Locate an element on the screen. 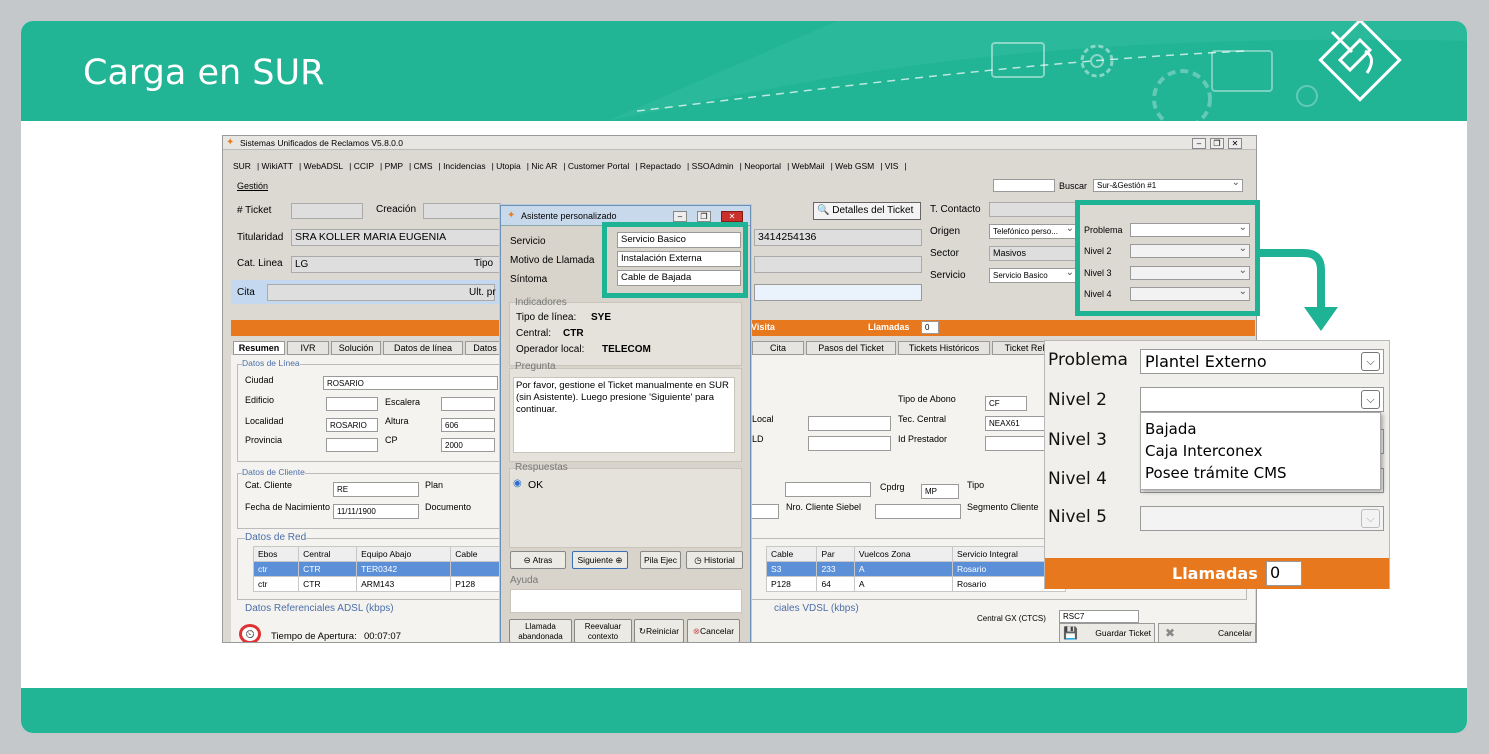 Image resolution: width=1489 pixels, height=754 pixels. buscar-label: Buscar is located at coordinates (1073, 186).